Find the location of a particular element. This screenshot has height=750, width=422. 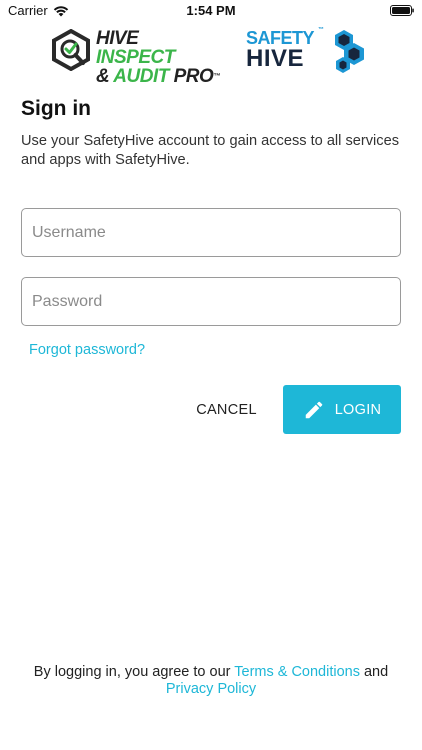

hive-word: HIVE is located at coordinates (117, 38).